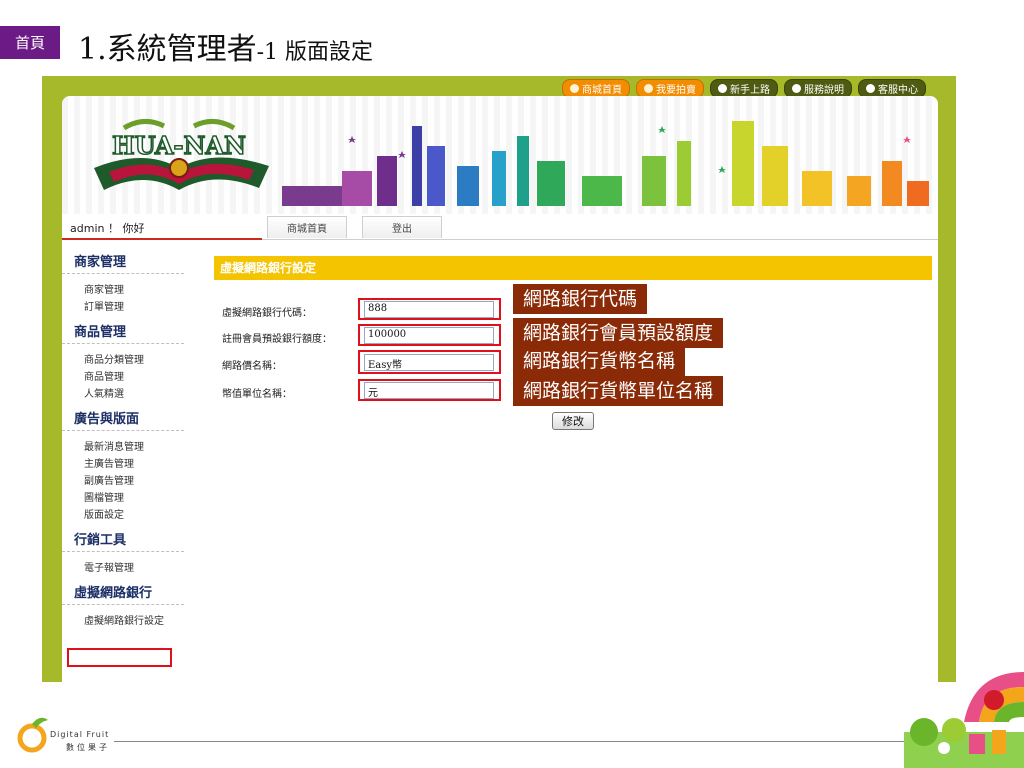 The width and height of the screenshot is (1024, 768). Describe the element at coordinates (138, 568) in the screenshot. I see `sidebar-item-newsletter: 電子報管理` at that location.